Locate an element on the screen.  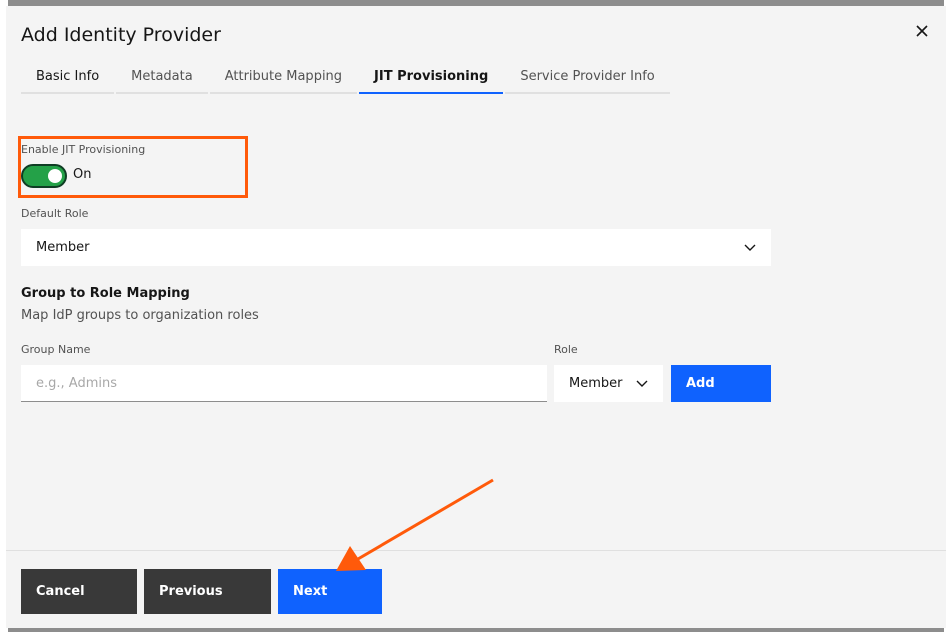
role-select: Member is located at coordinates (608, 383).